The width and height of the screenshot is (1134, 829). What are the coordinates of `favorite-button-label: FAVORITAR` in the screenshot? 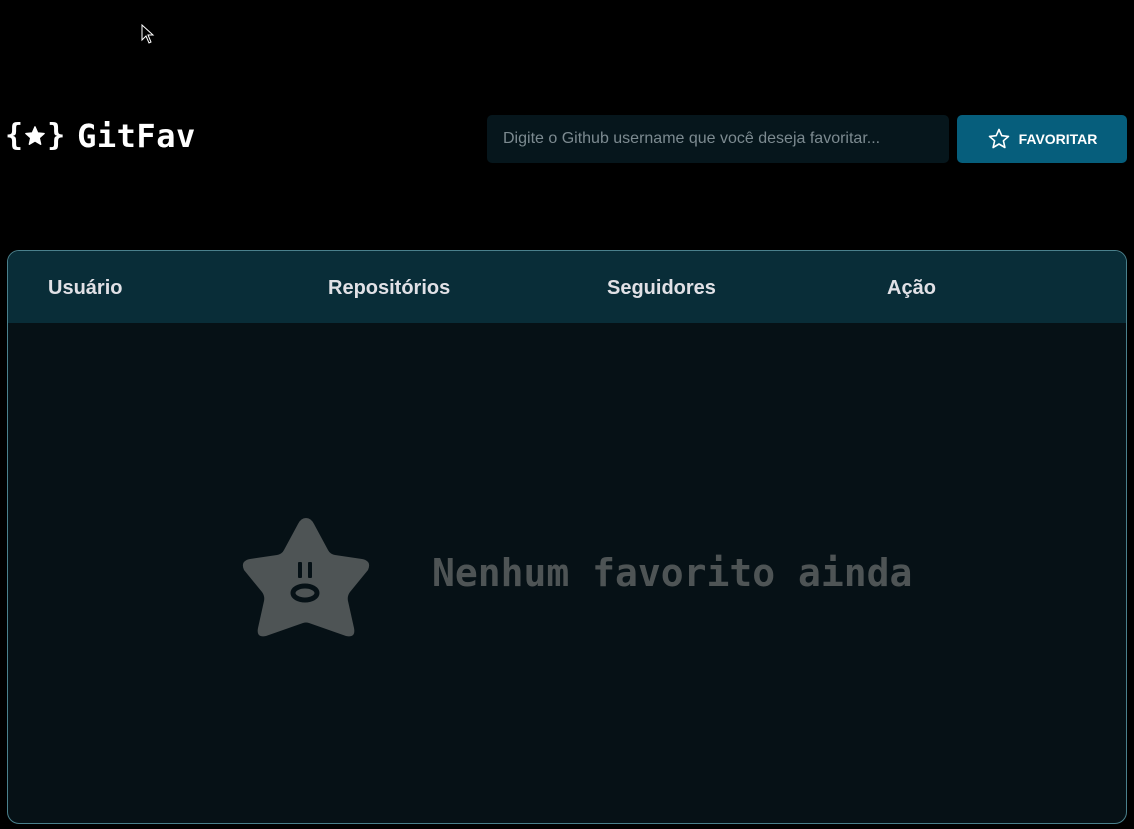 It's located at (1058, 139).